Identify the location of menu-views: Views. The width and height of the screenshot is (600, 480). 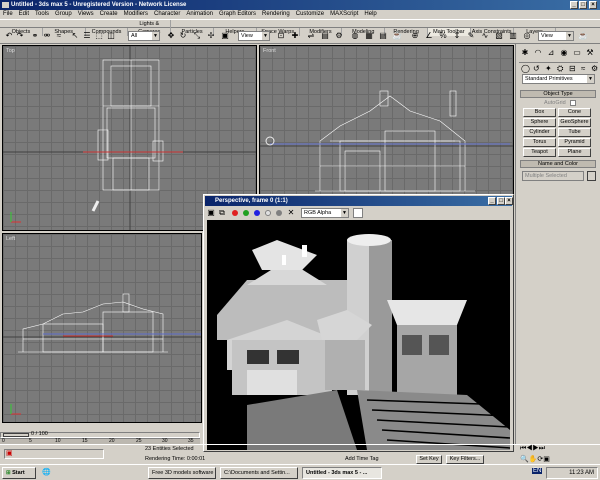
(86, 14).